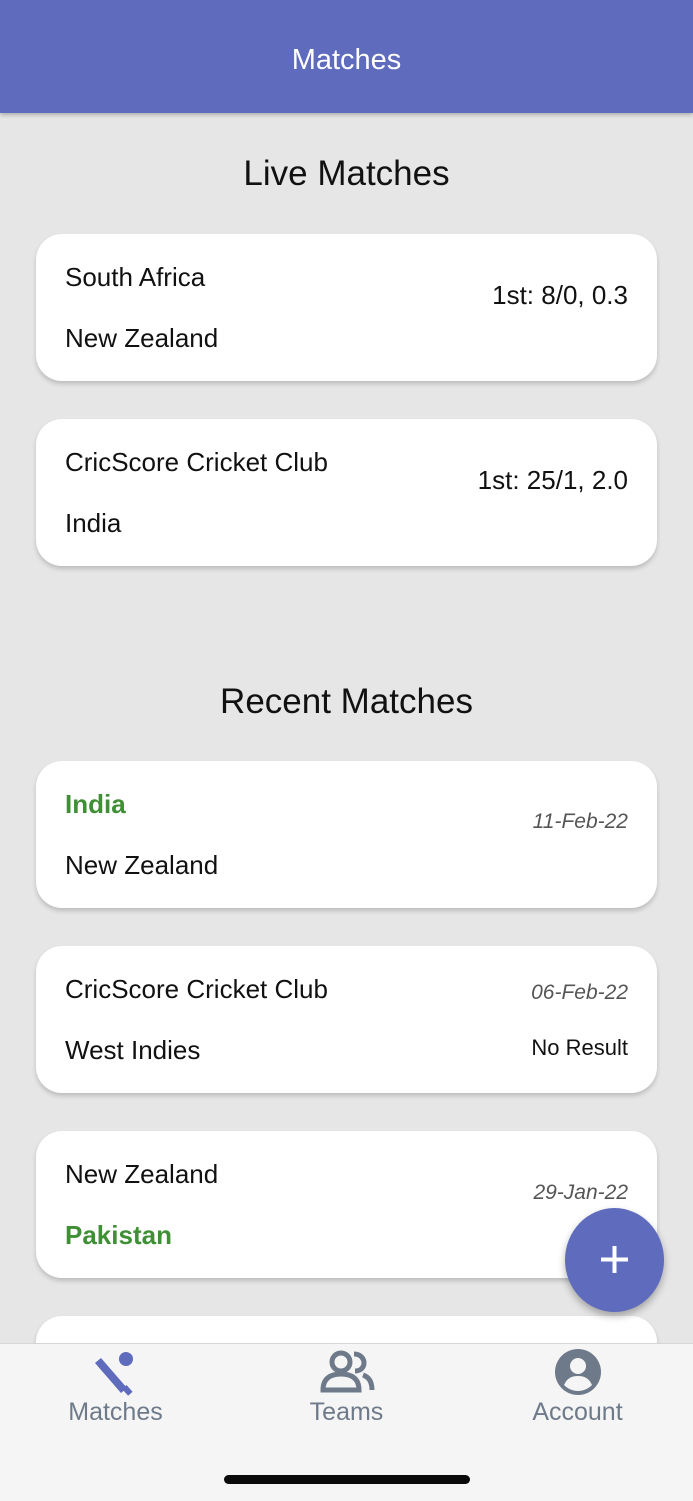  Describe the element at coordinates (142, 1174) in the screenshot. I see `team-one-name: New Zealand` at that location.